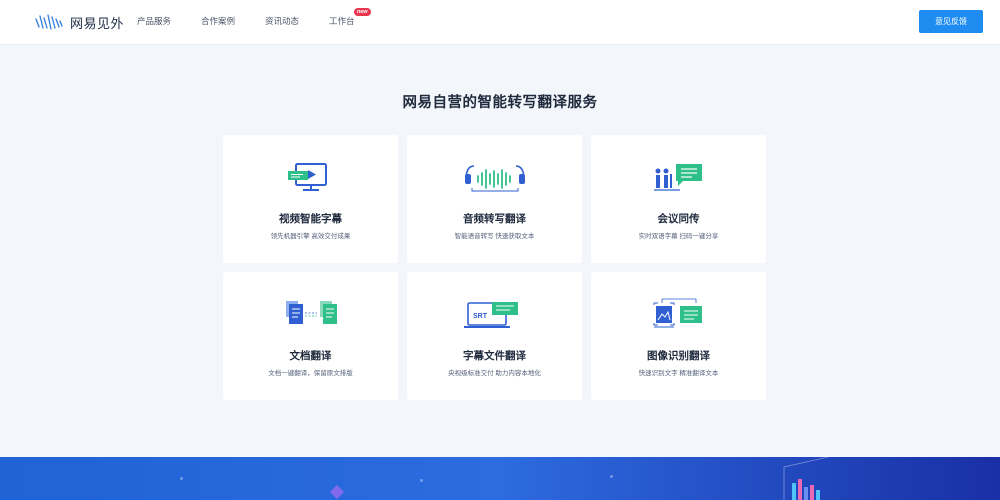 Image resolution: width=1000 pixels, height=500 pixels. What do you see at coordinates (342, 21) in the screenshot?
I see `nav-item-workbench-label: 工作台` at bounding box center [342, 21].